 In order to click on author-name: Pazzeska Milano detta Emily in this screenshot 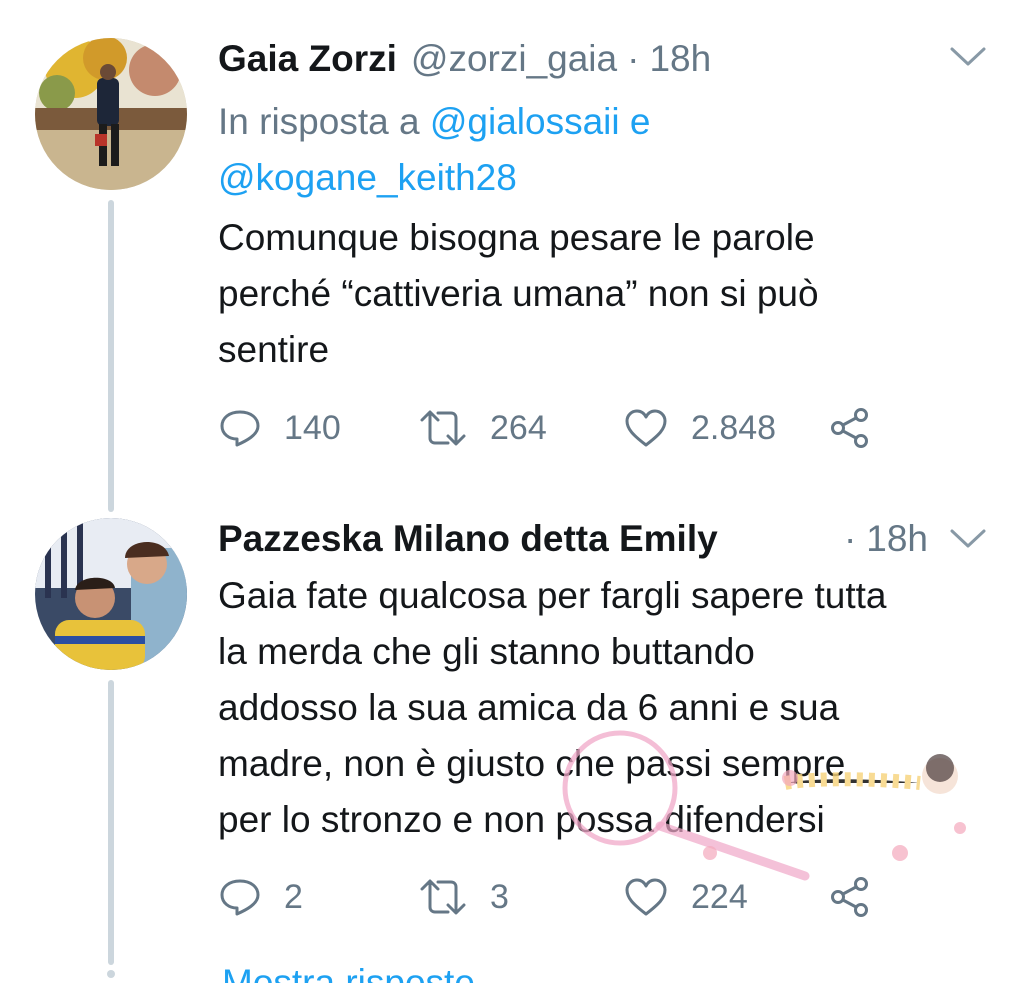, I will do `click(468, 539)`.